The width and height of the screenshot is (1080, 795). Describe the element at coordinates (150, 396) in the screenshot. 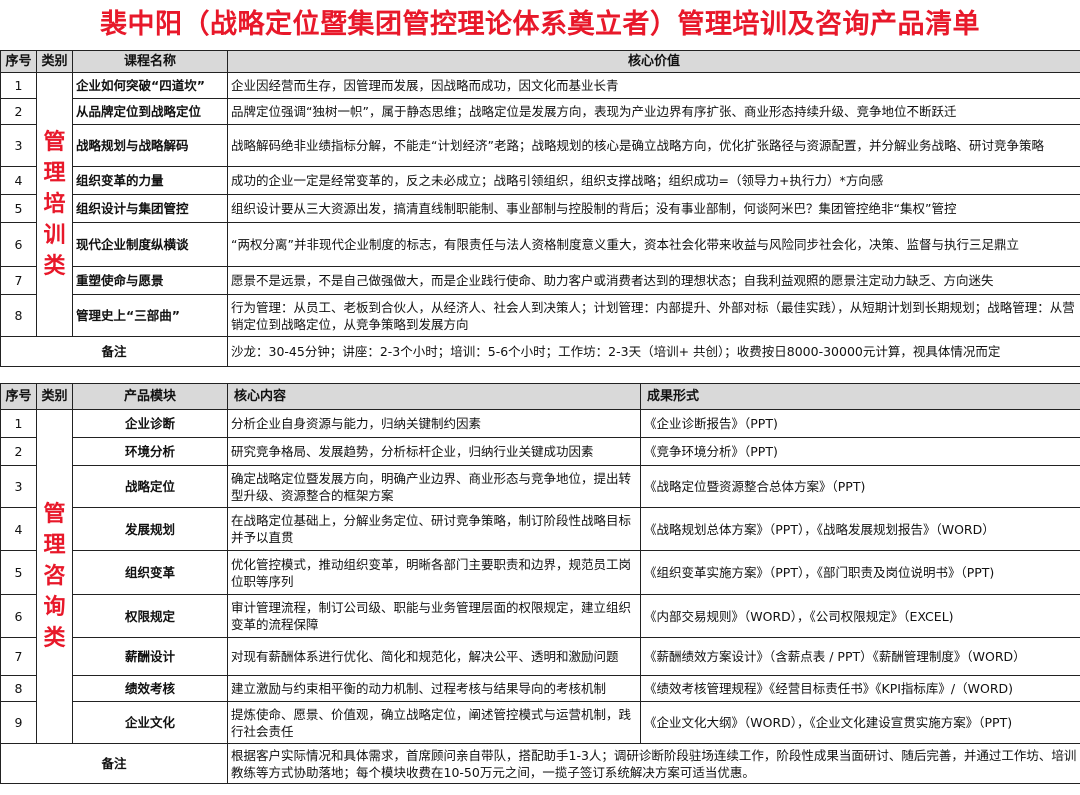

I see `col-header-module: 产品模块` at that location.